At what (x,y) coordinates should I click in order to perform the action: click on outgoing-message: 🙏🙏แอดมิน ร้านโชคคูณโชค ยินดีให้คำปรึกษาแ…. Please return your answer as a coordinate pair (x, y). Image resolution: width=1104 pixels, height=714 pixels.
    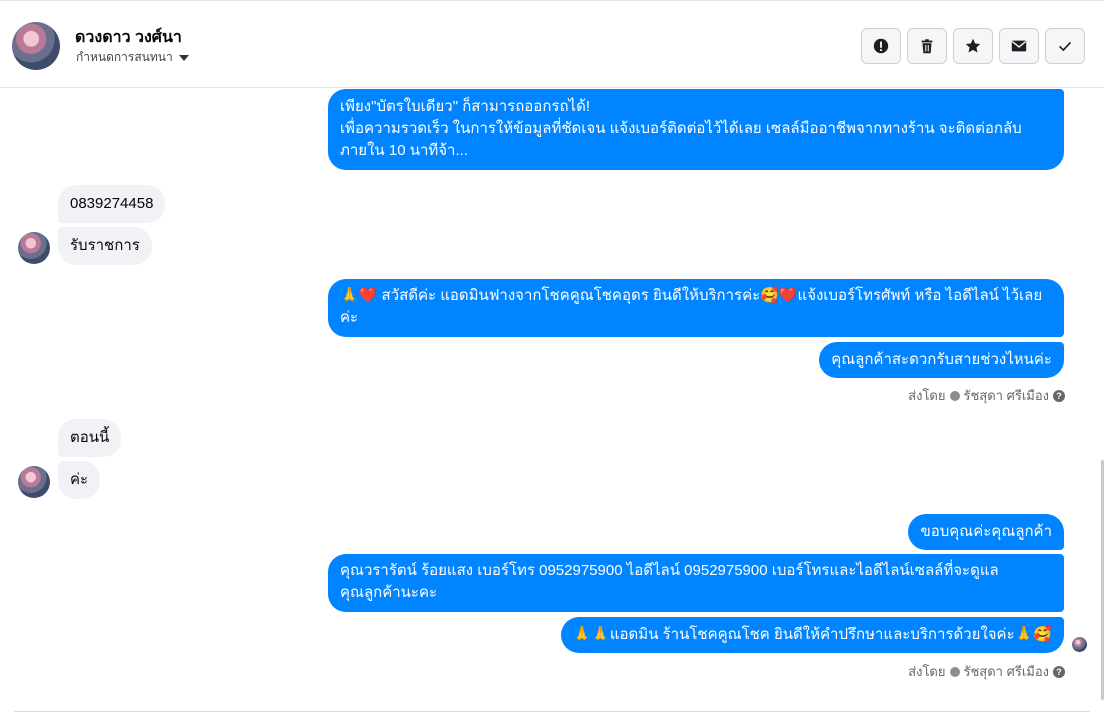
    Looking at the image, I should click on (812, 635).